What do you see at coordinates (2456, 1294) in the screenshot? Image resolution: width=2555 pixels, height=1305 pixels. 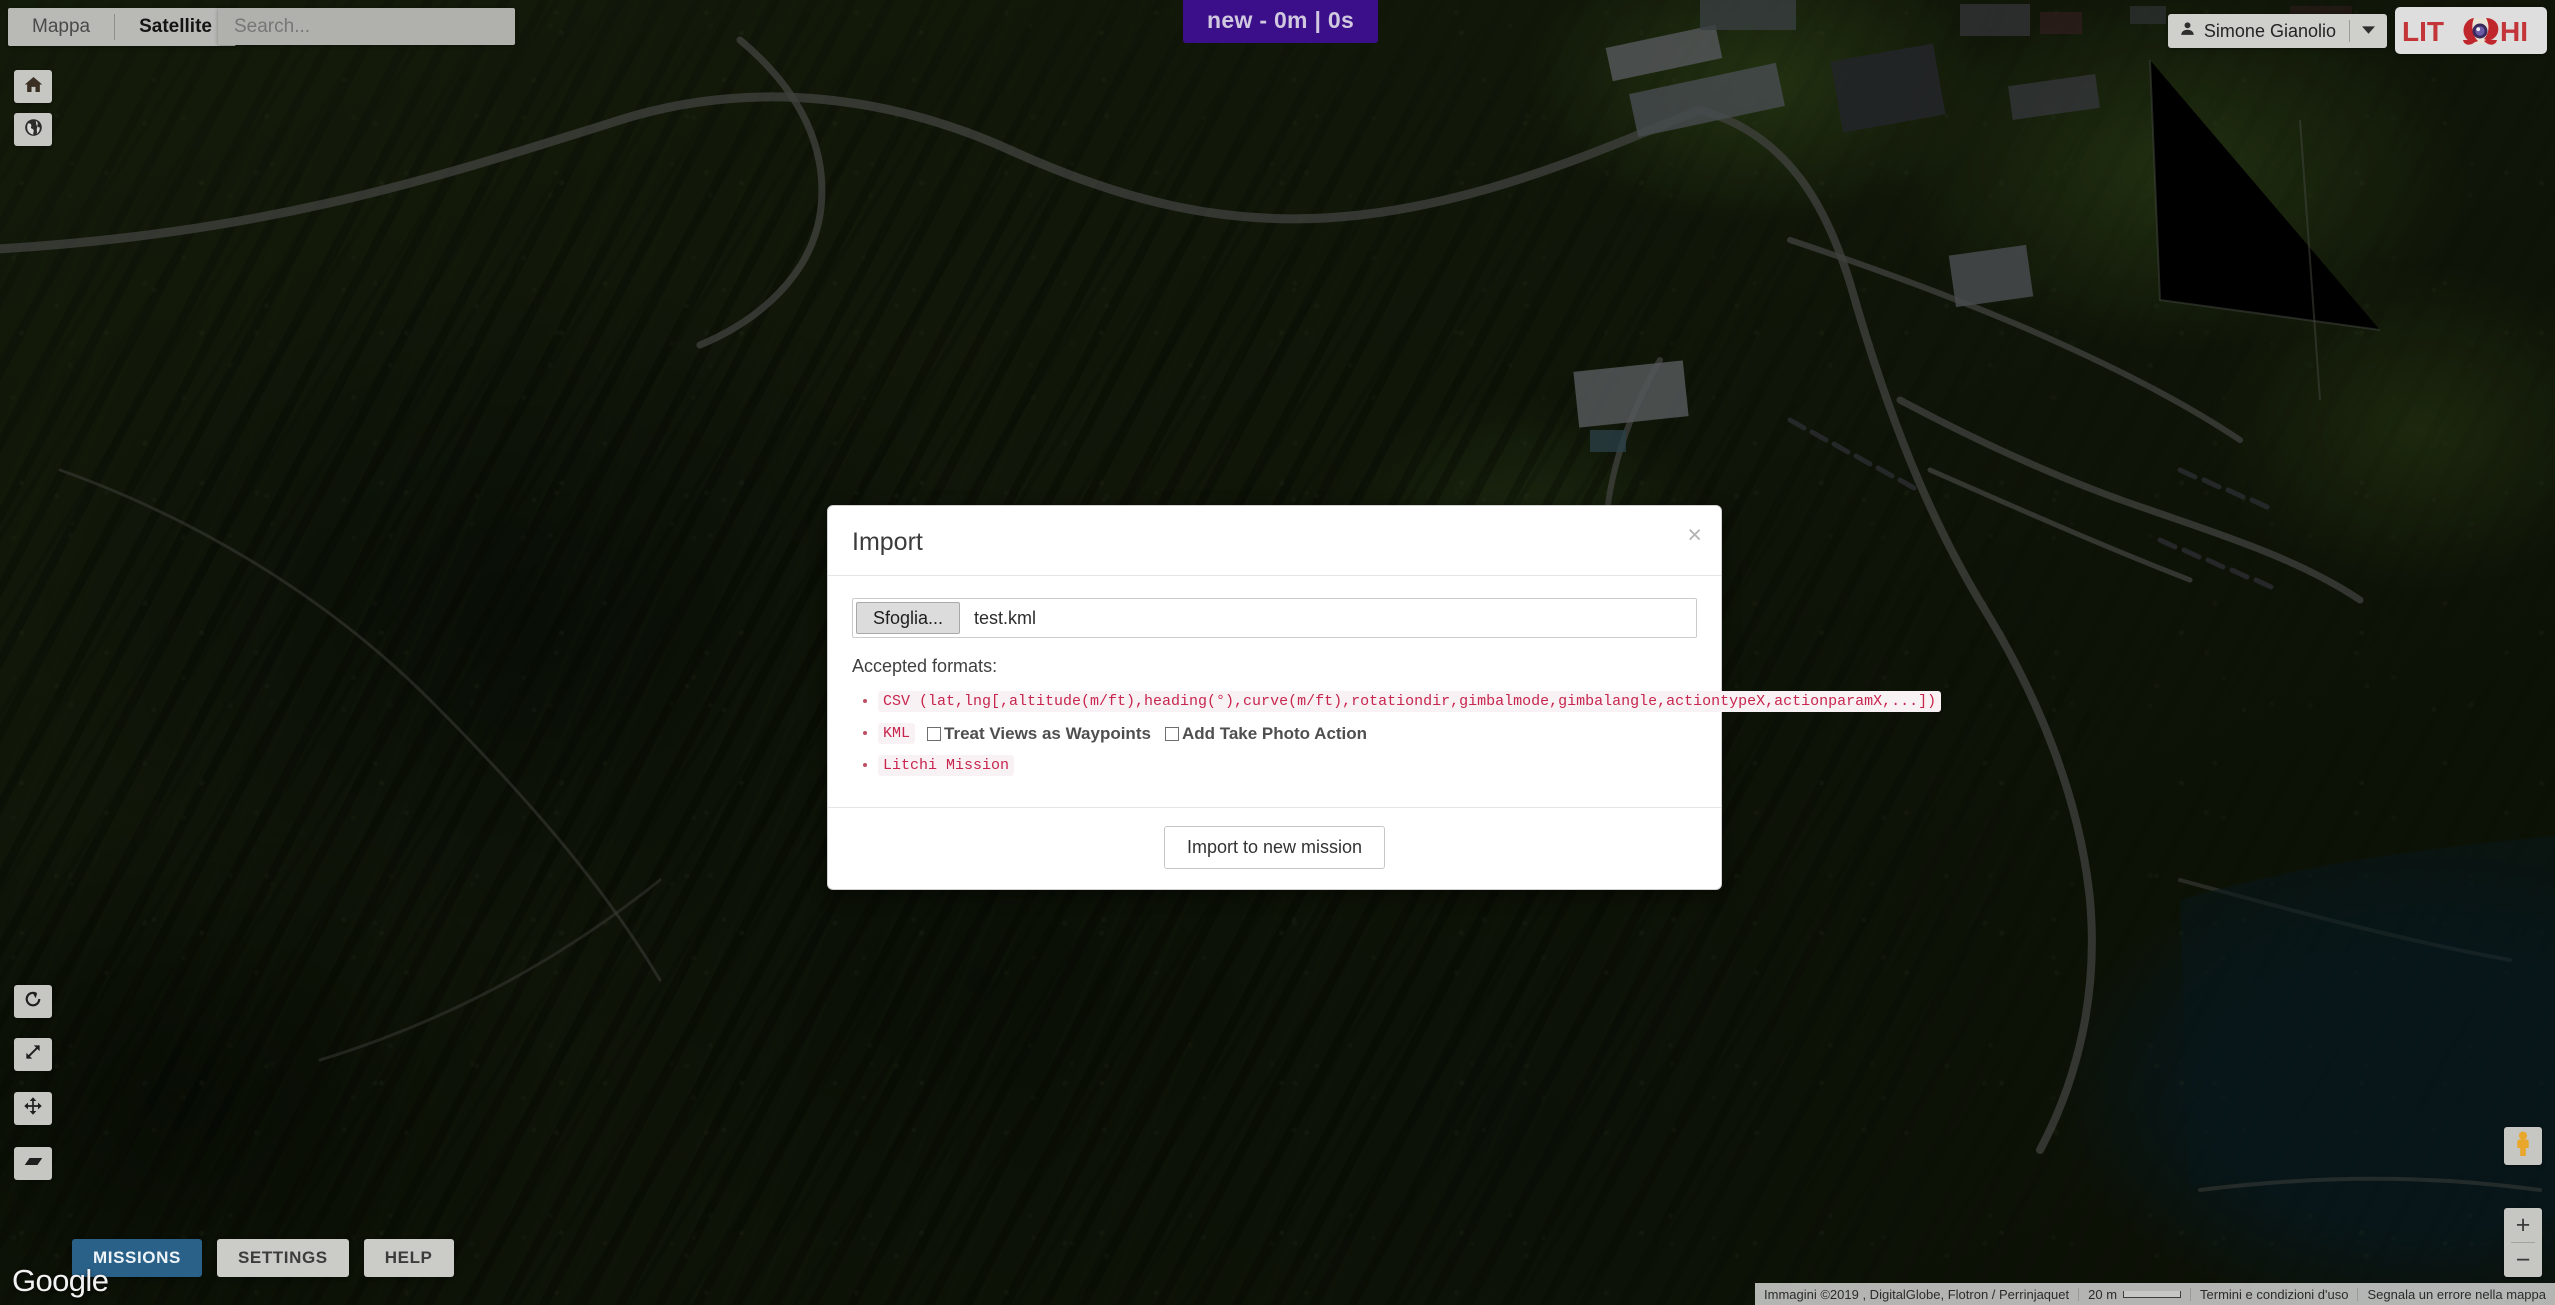 I see `report-map-error-link: Segnala un errore nella mappa` at bounding box center [2456, 1294].